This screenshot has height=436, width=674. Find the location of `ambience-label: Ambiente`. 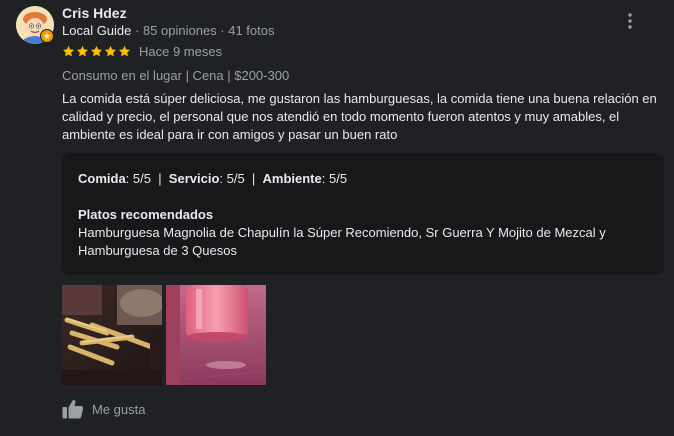

ambience-label: Ambiente is located at coordinates (292, 178).